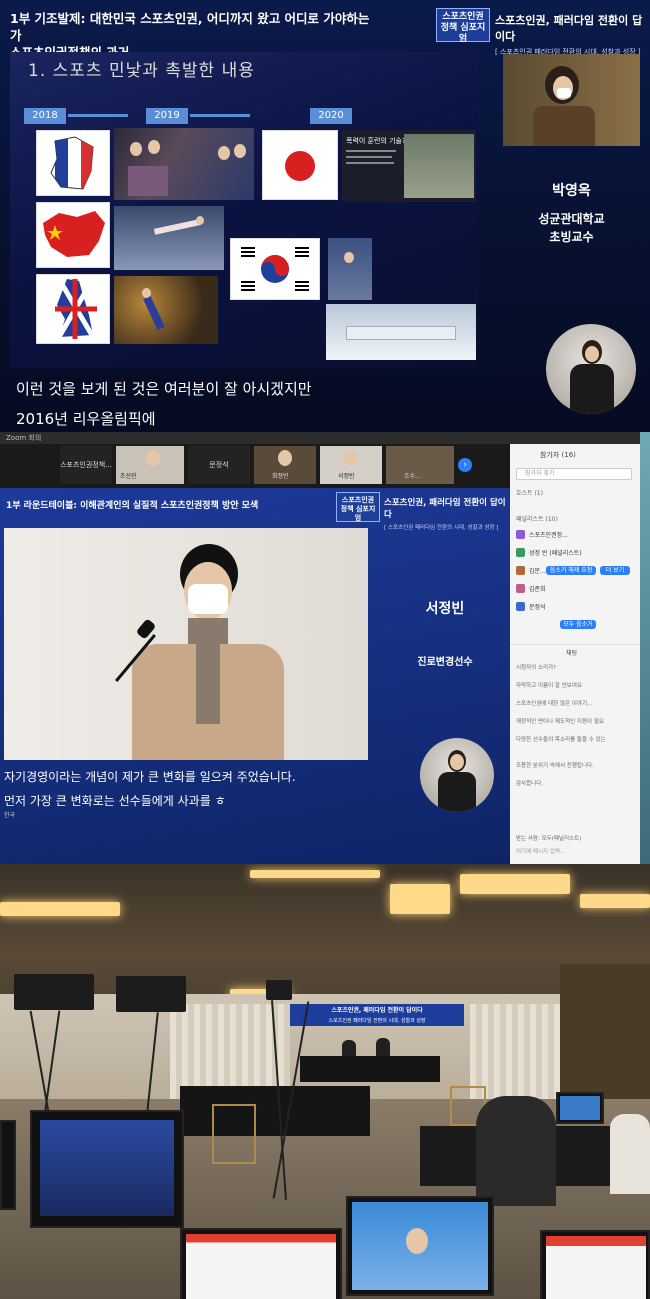 This screenshot has width=650, height=1299. Describe the element at coordinates (190, 27) in the screenshot. I see `event-title-line1: 1부 기조발제: 대한민국 스포츠인권, 어디까지 왔고 어디로 가야하는가` at that location.